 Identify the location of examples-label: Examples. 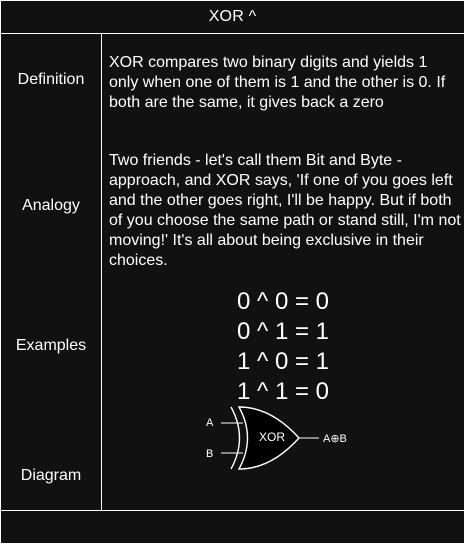
(51, 345).